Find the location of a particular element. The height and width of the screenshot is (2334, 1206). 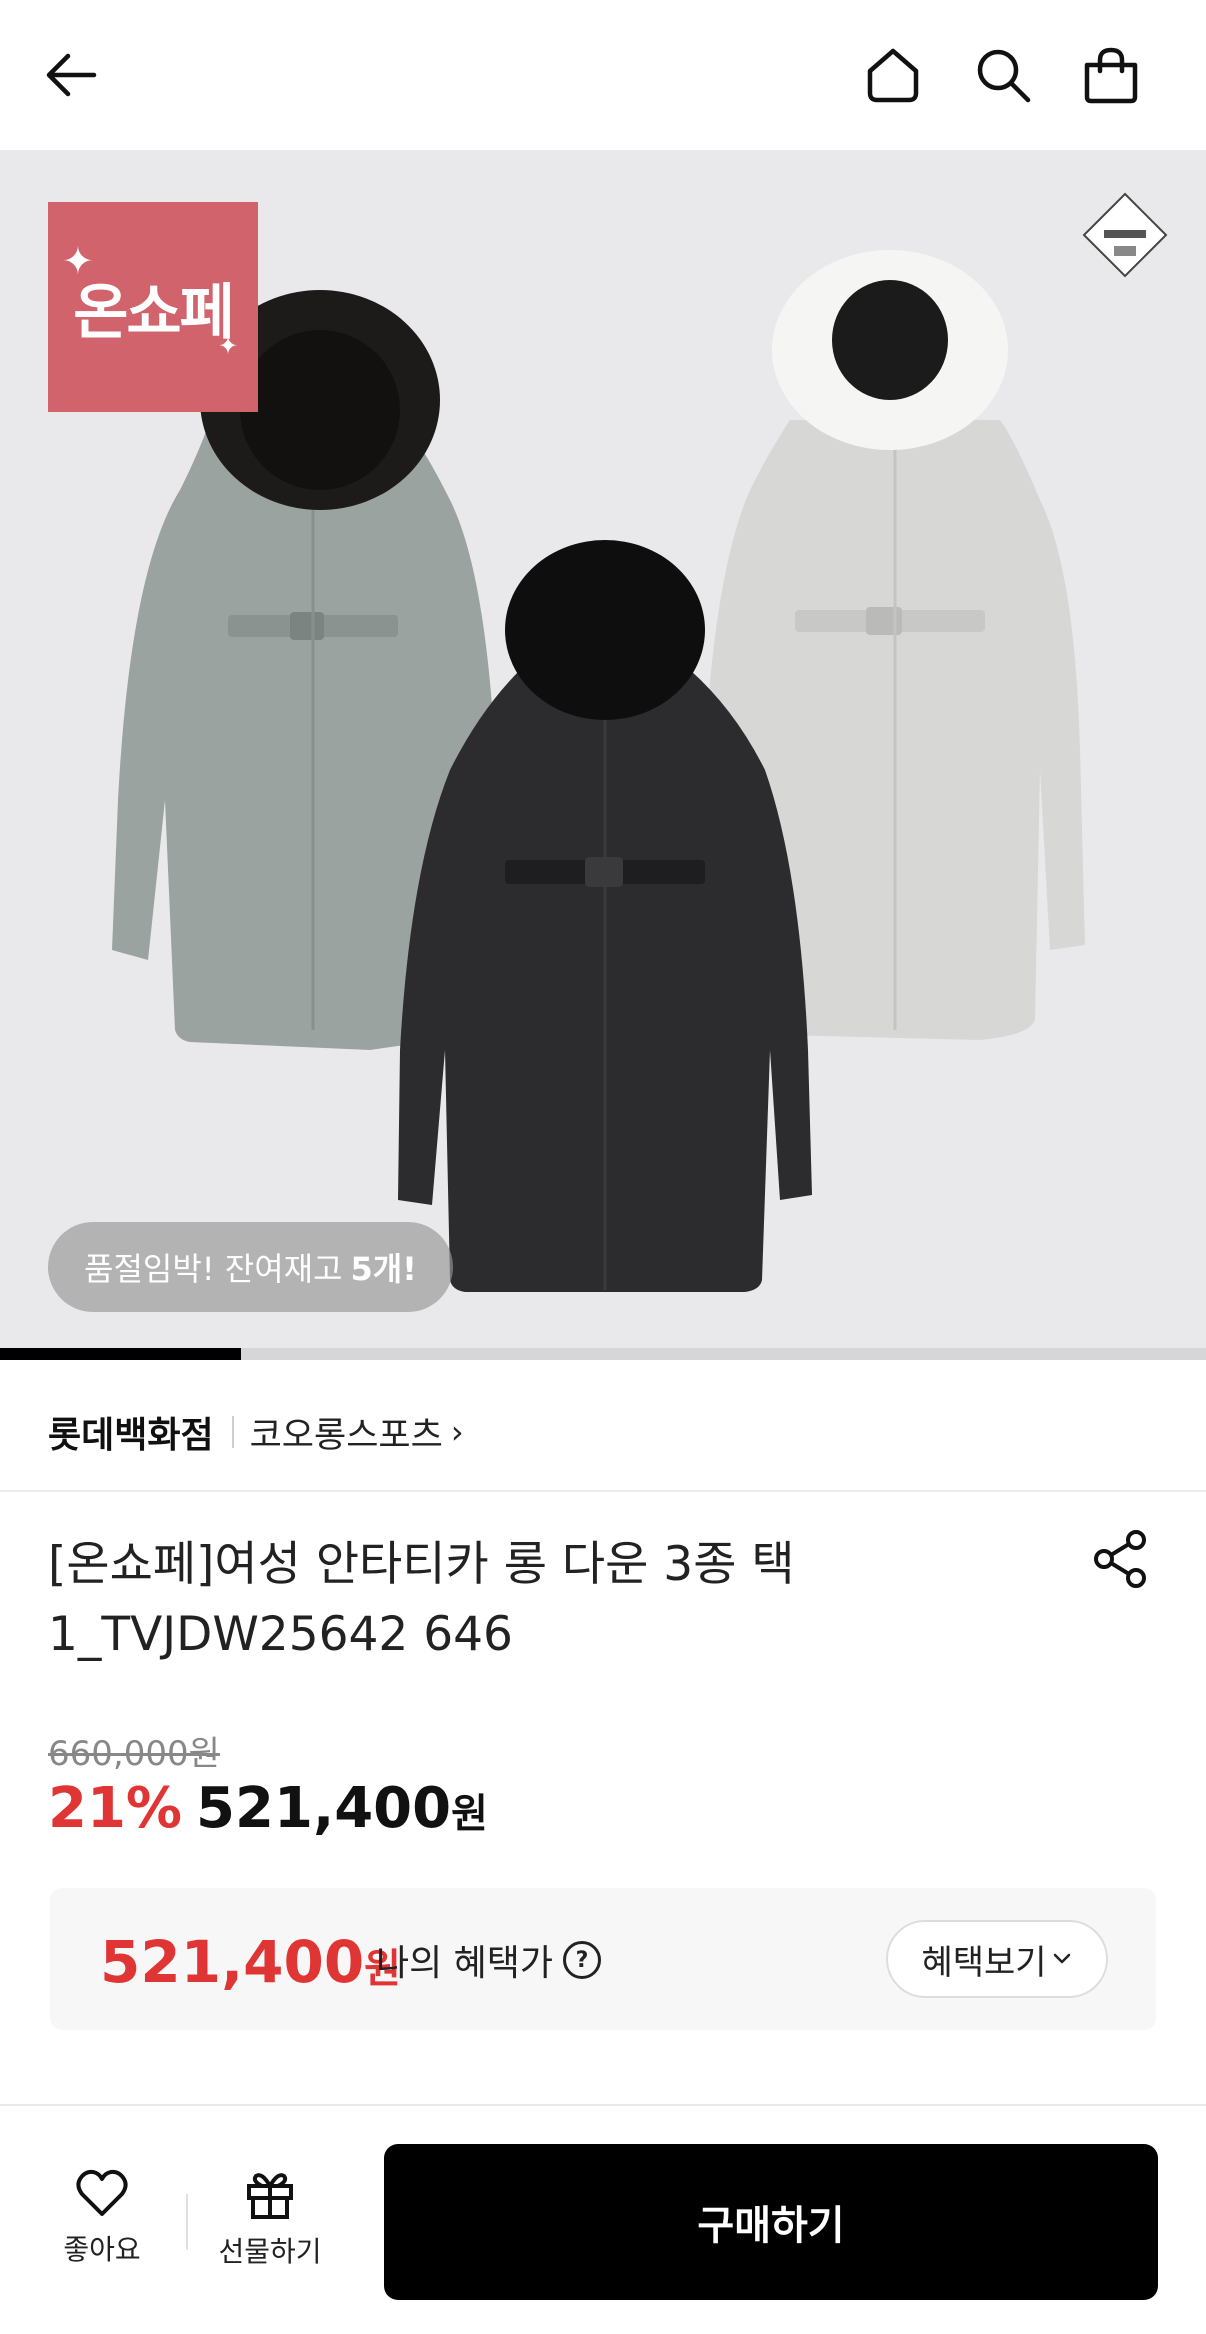

badge-text: 온쇼페 is located at coordinates (154, 312).